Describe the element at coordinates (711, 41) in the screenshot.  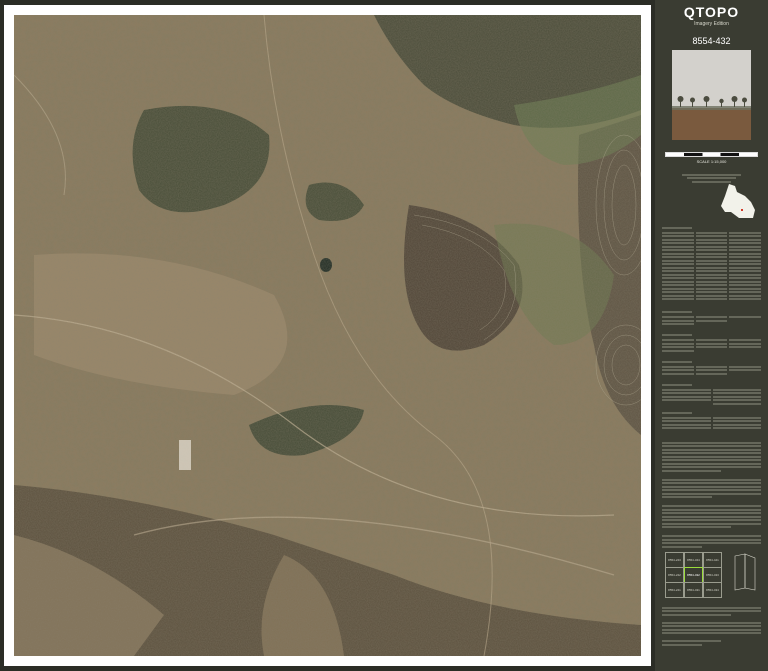
I see `sheet-number: 8554-432` at that location.